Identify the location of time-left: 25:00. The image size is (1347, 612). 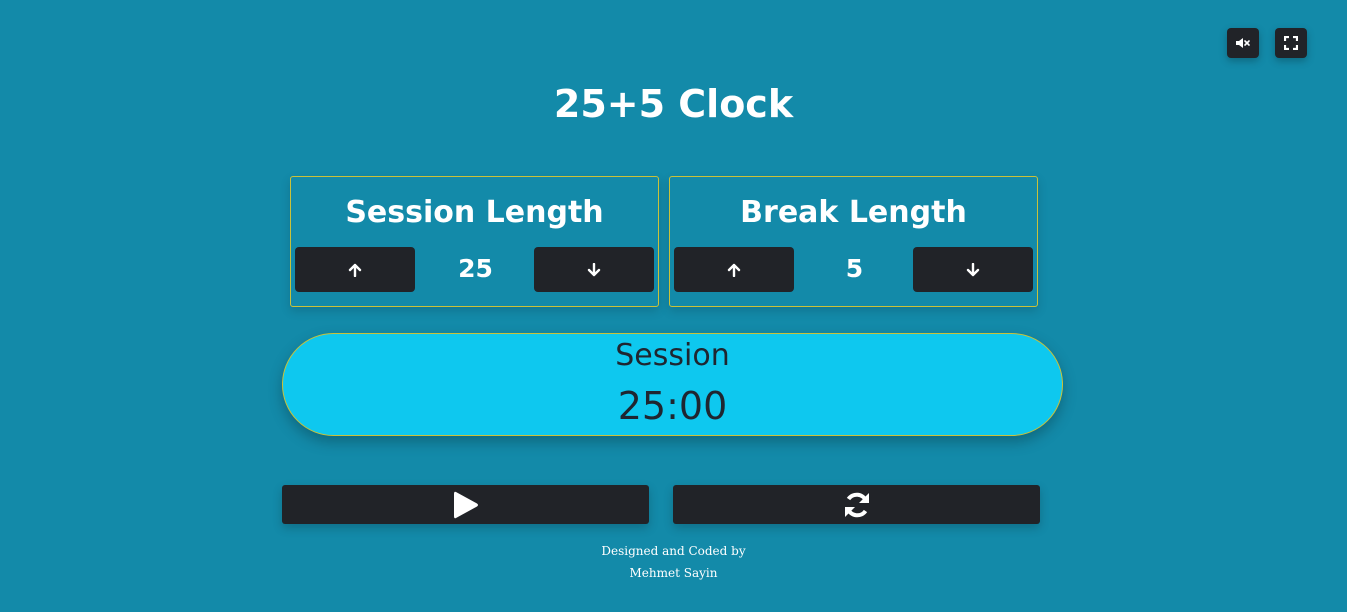
(672, 406).